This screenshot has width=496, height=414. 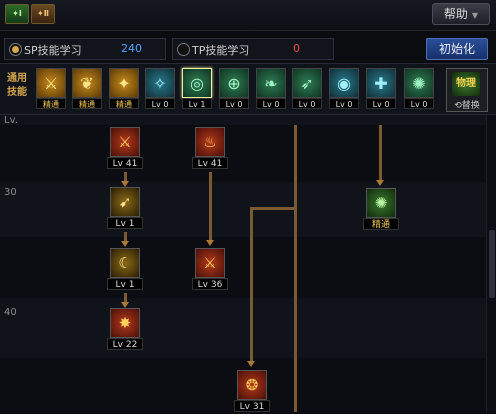 What do you see at coordinates (43, 14) in the screenshot?
I see `skill-page-tab-2: ✦Ⅱ` at bounding box center [43, 14].